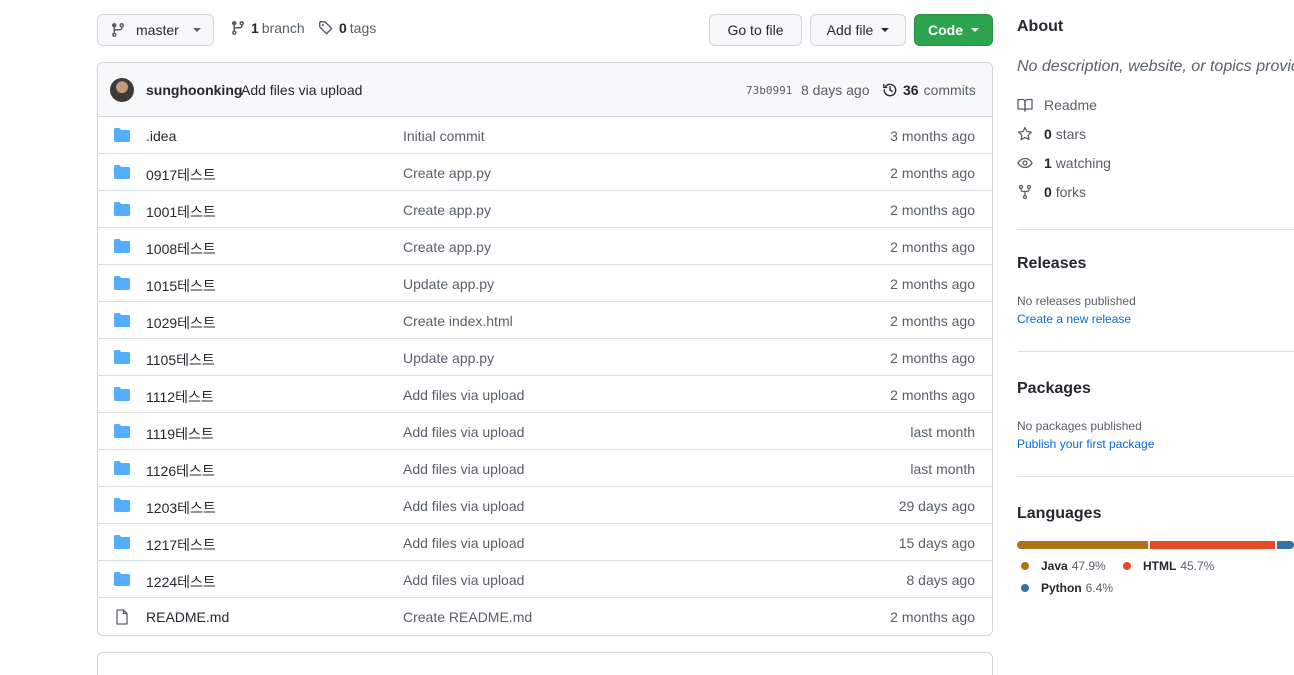 This screenshot has height=675, width=1294. I want to click on file-row: 0917테스트 Create app.py 2 months ago, so click(545, 172).